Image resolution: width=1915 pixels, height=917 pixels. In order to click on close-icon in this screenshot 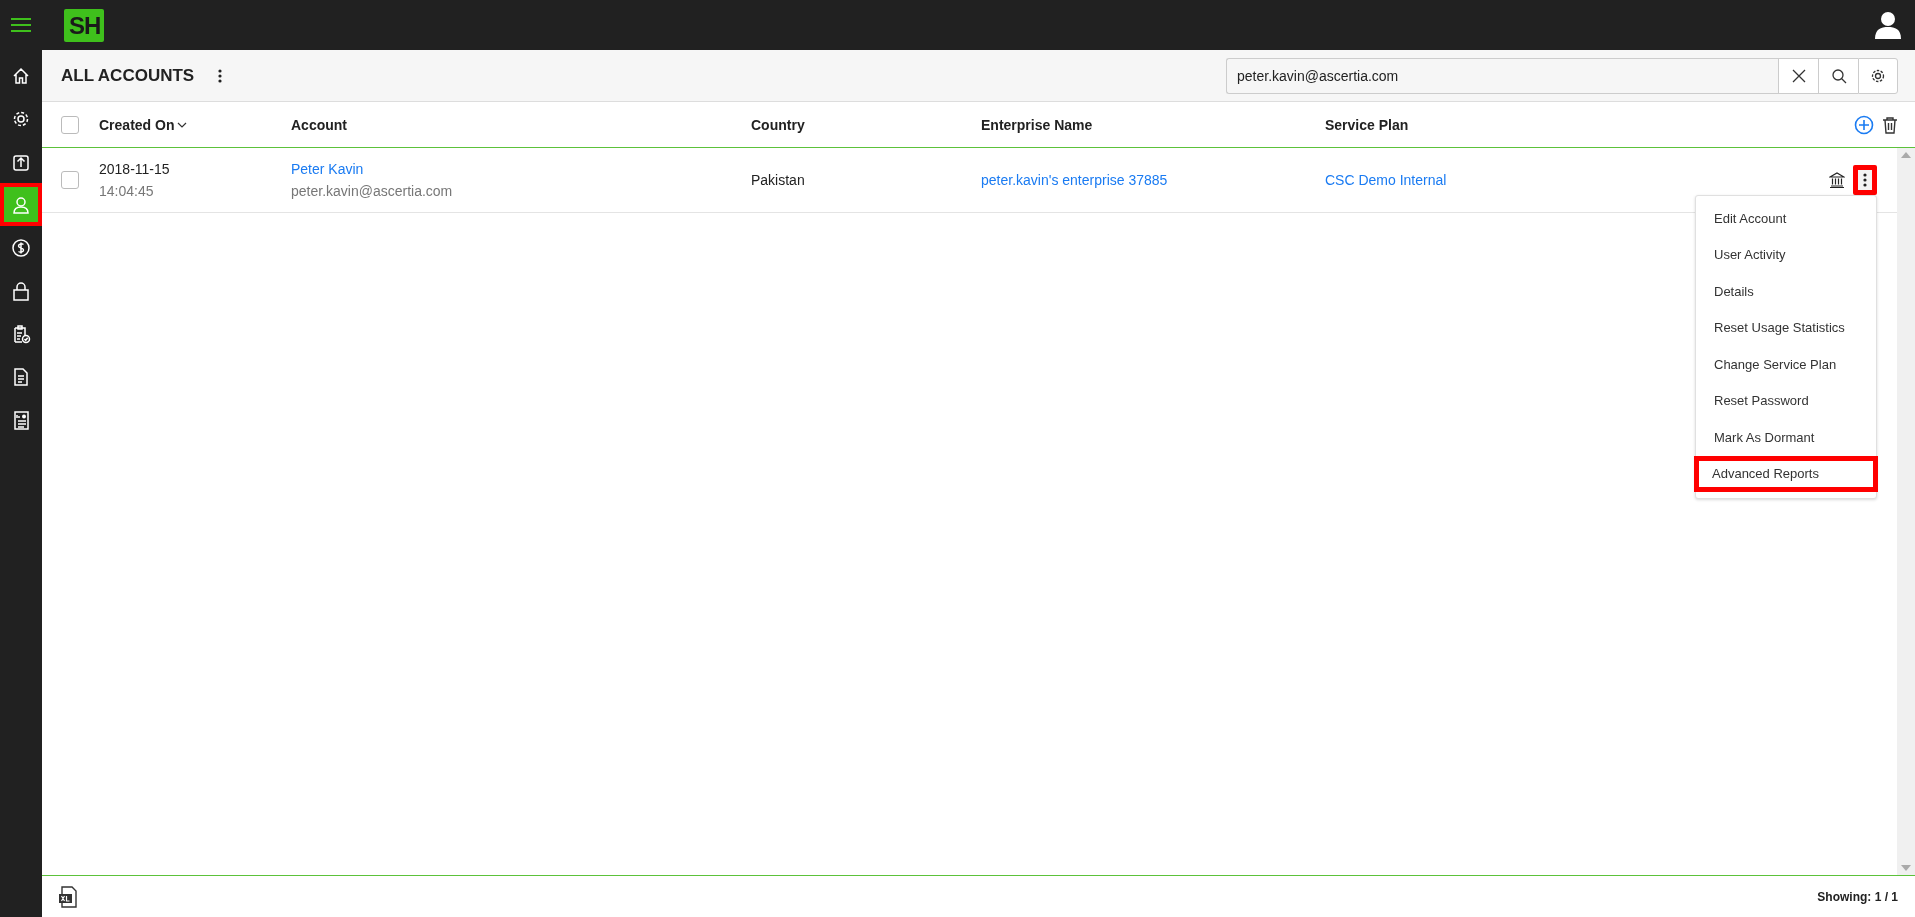, I will do `click(1798, 75)`.